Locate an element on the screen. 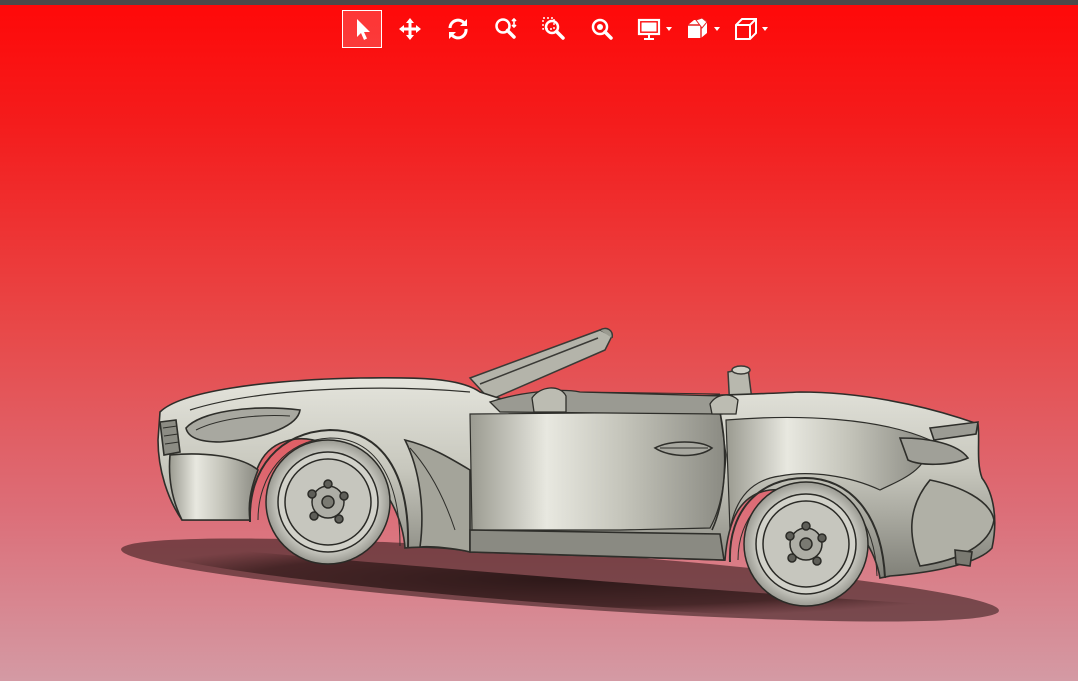  section-cube-icon is located at coordinates (698, 27).